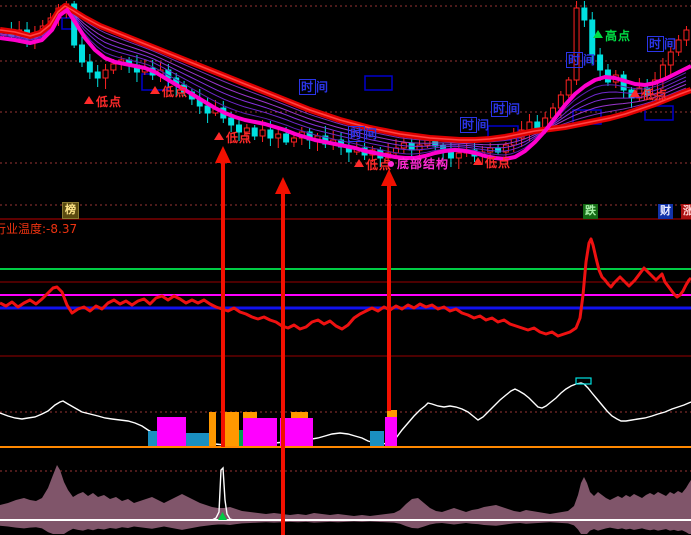  Describe the element at coordinates (423, 164) in the screenshot. I see `bottom-structure-label: 底部结构` at that location.